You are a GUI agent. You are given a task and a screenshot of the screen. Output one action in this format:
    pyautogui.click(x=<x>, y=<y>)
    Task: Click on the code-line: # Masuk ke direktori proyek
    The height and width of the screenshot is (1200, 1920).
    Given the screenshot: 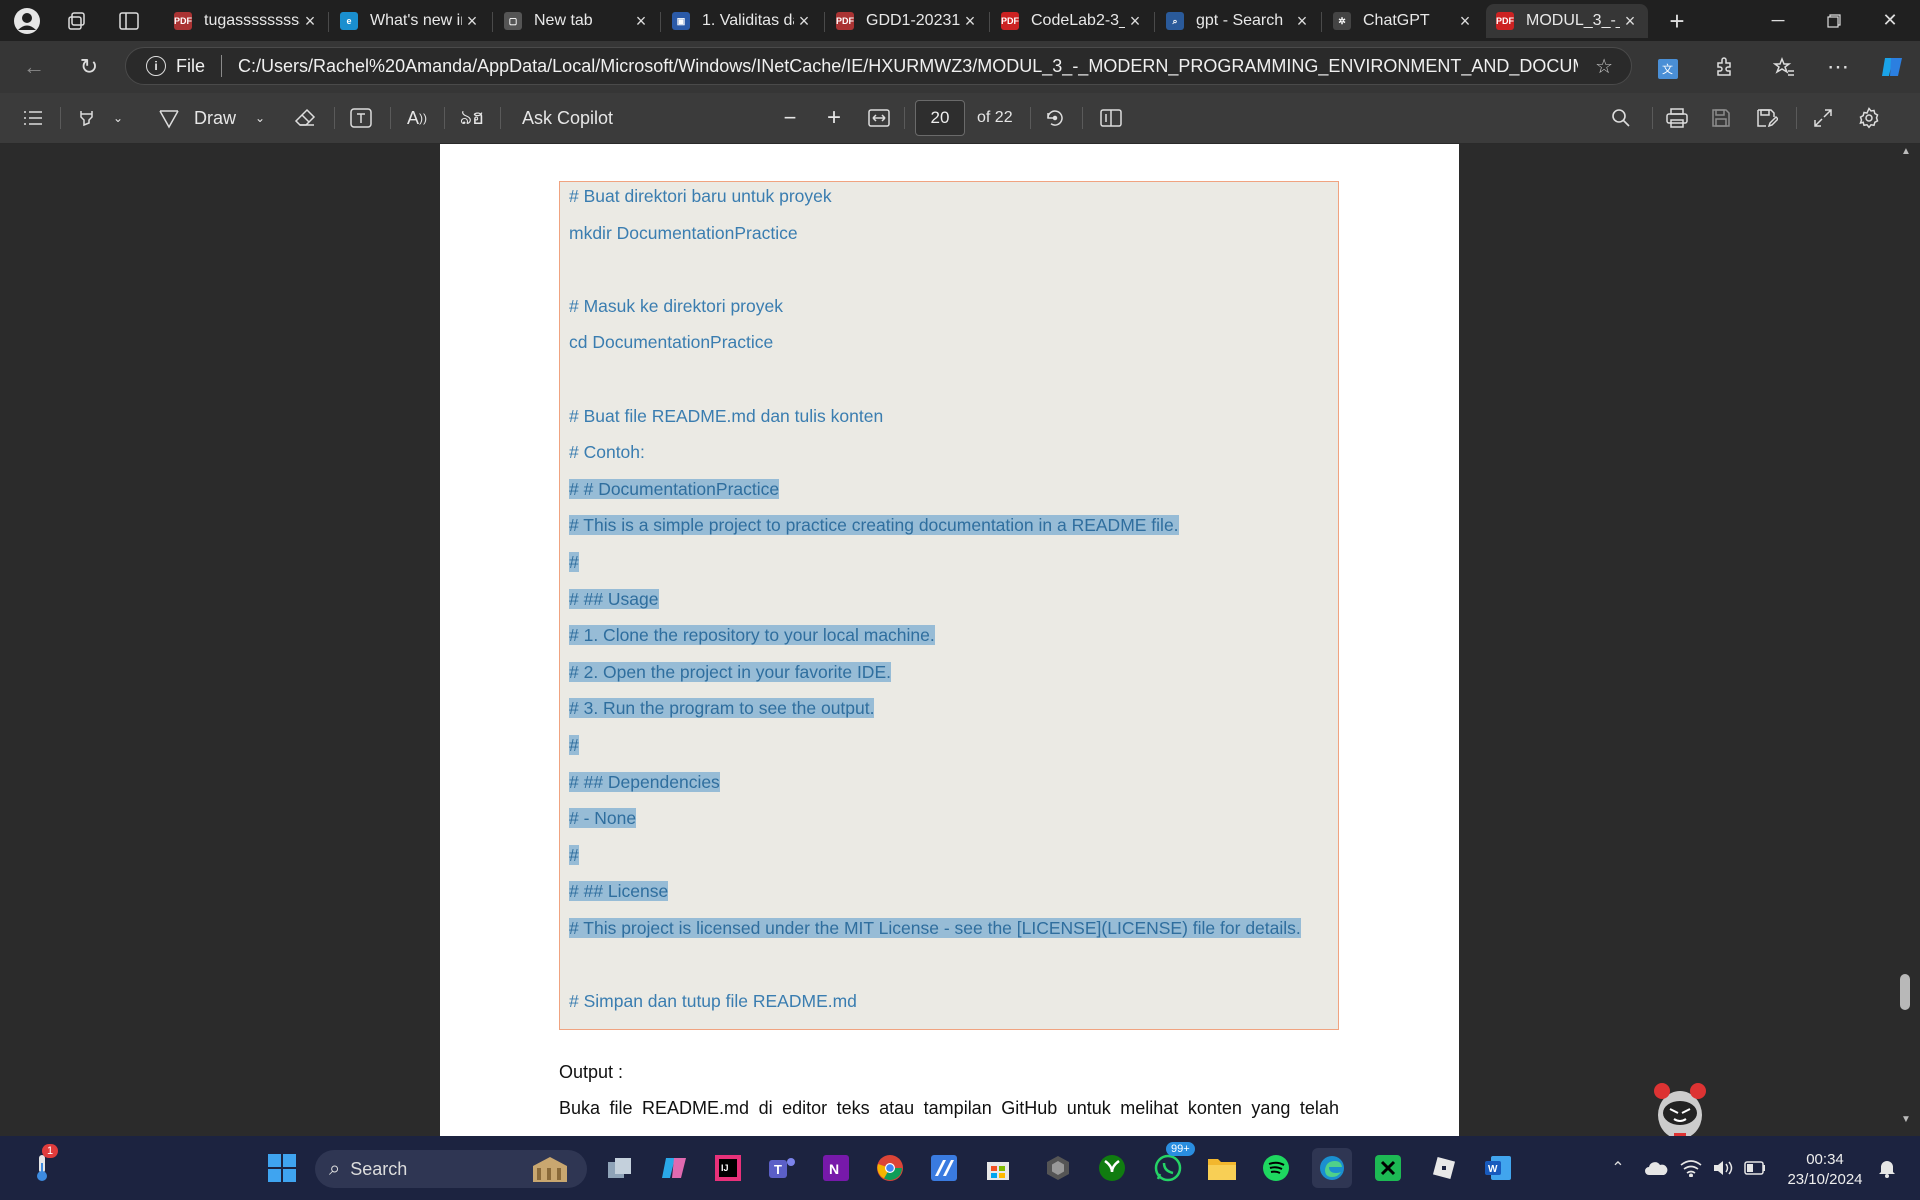 What is the action you would take?
    pyautogui.click(x=676, y=306)
    